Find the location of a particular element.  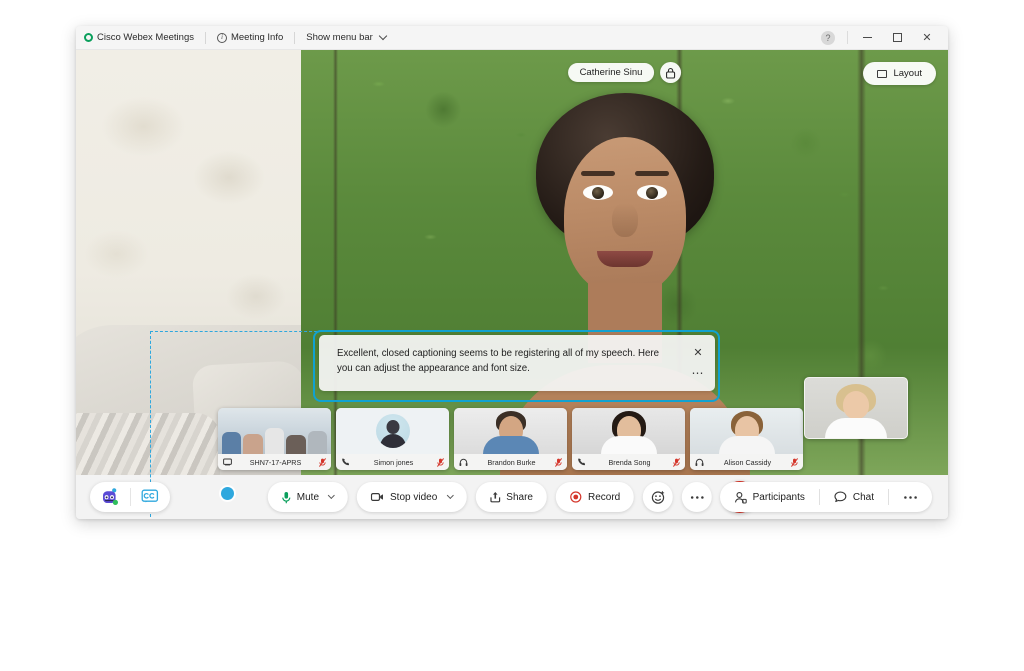

eye-left is located at coordinates (597, 192).